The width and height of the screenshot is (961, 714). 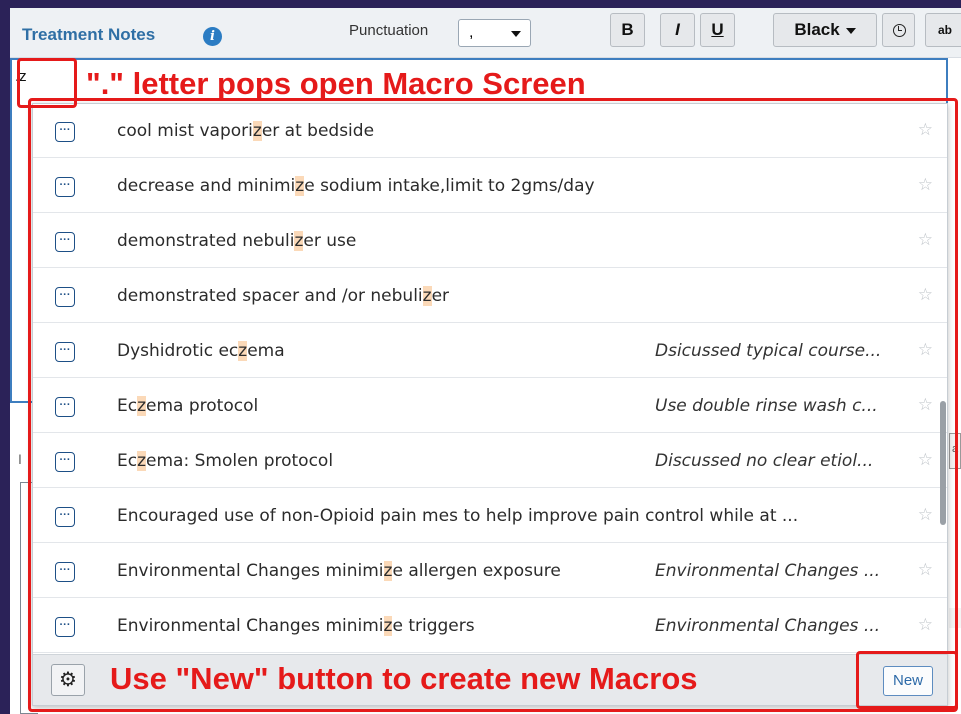 What do you see at coordinates (490, 131) in the screenshot?
I see `macro-row: ··· cool mist vaporizer at bedside ☆` at bounding box center [490, 131].